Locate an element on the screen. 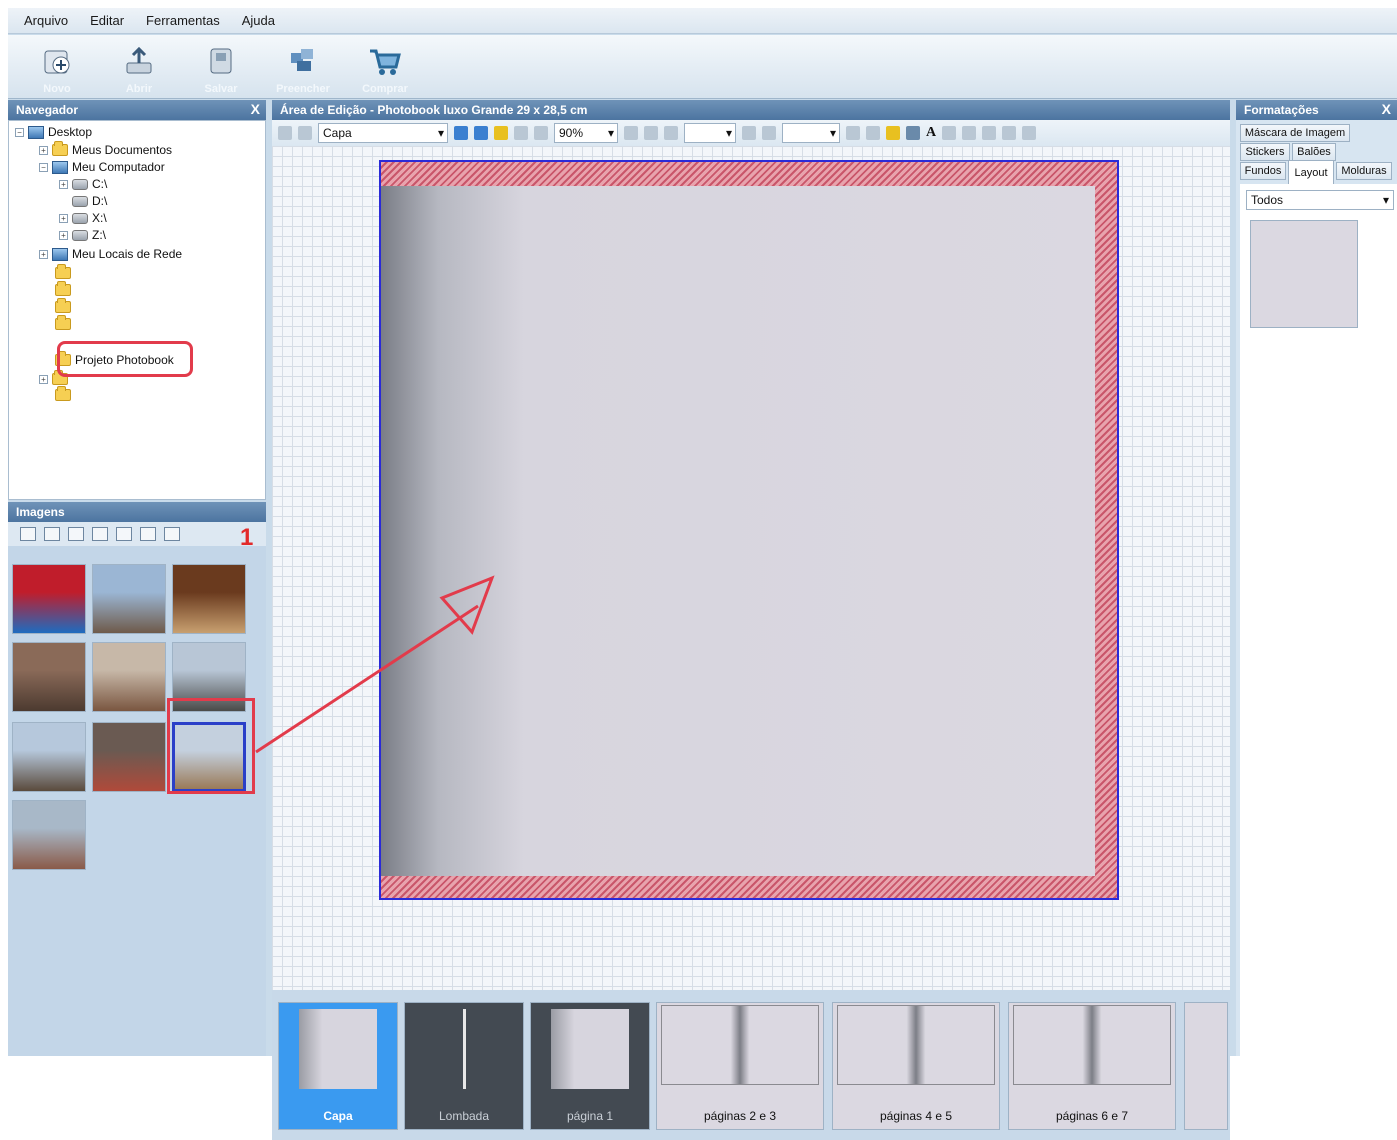 This screenshot has height=1140, width=1397. save-button: Salvar is located at coordinates (221, 66).